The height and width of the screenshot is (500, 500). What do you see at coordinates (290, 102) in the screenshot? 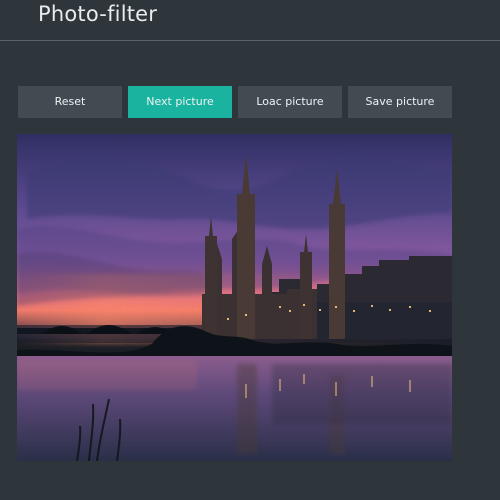
I see `load-picture-button: Loac picture` at bounding box center [290, 102].